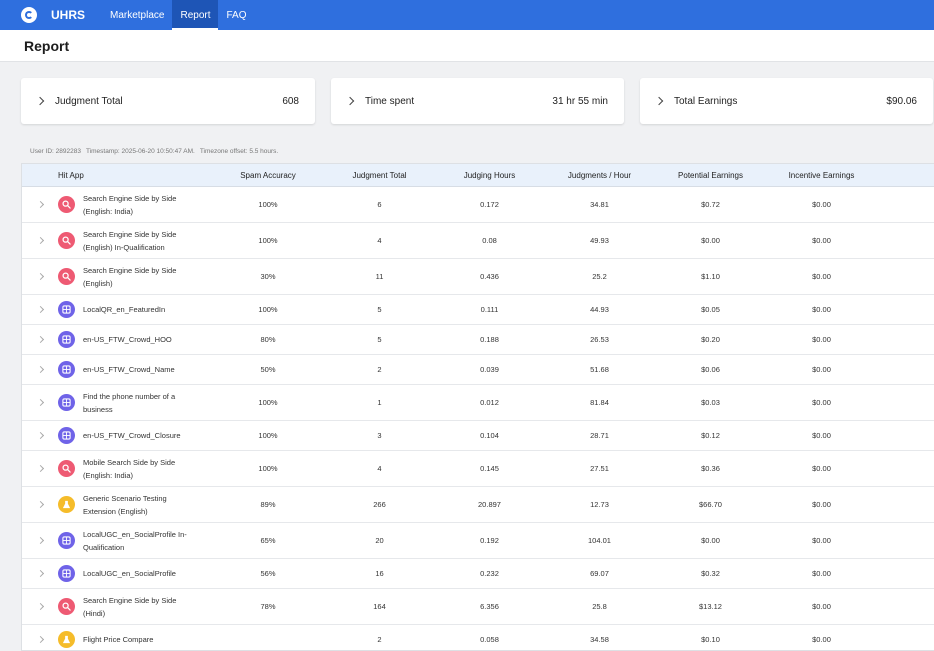 This screenshot has width=934, height=651. I want to click on judging-hours-cell: 0.039, so click(489, 369).